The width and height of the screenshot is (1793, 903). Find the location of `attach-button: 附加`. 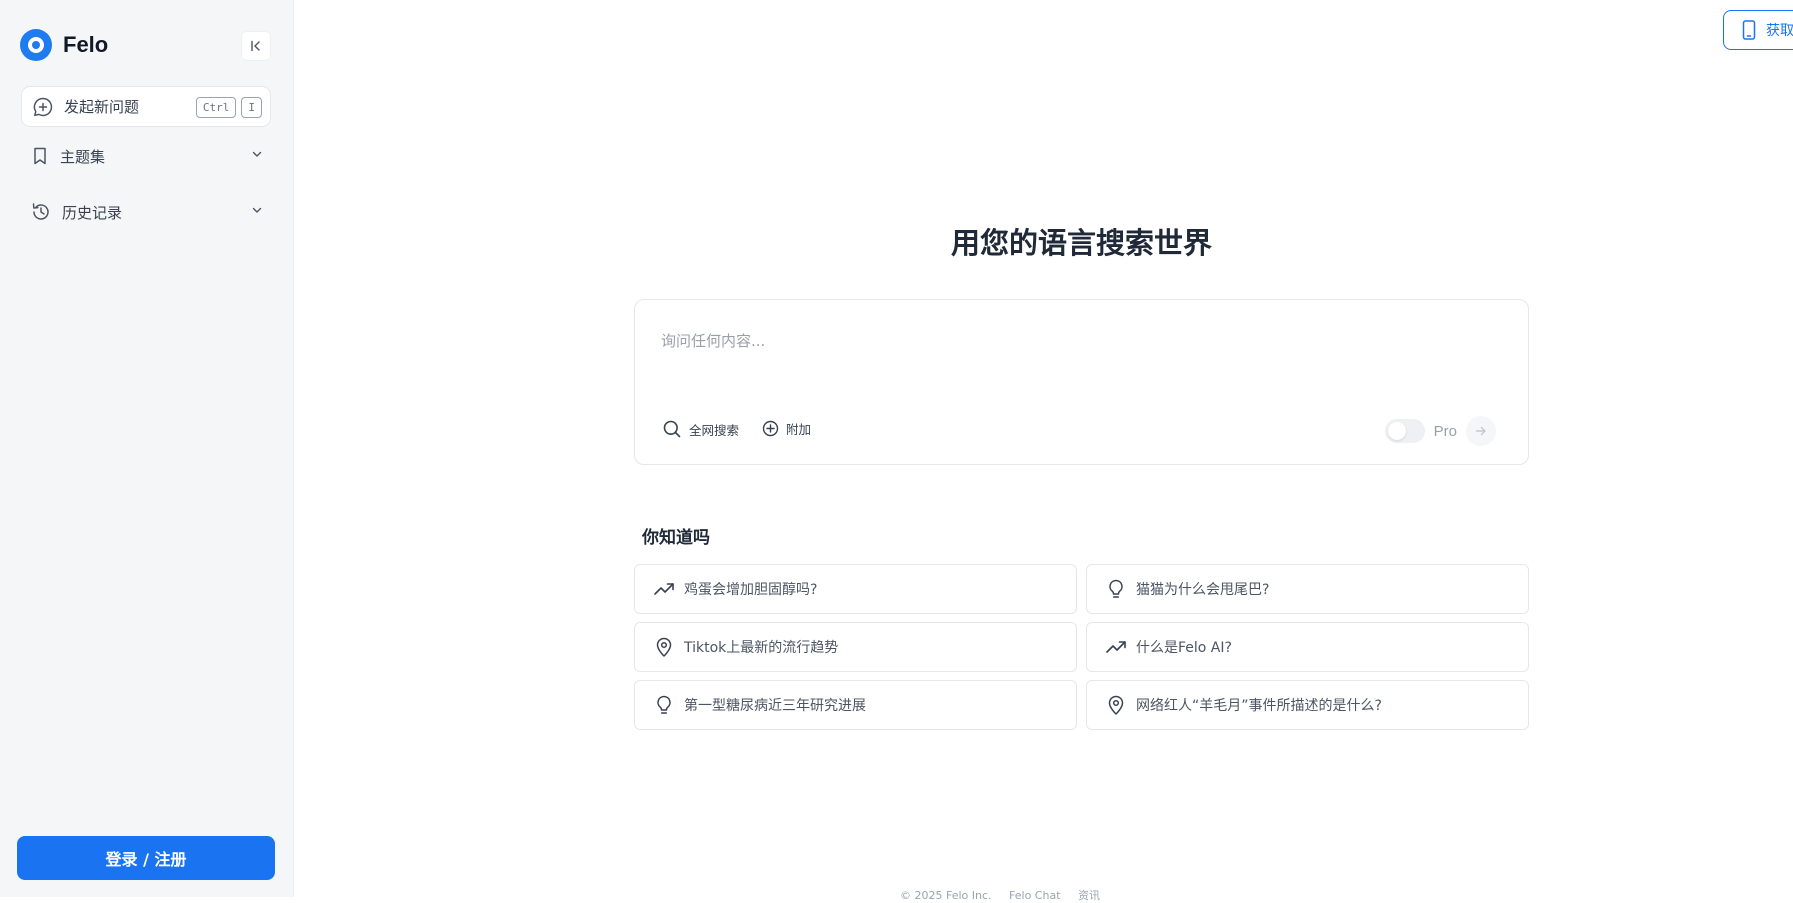

attach-button: 附加 is located at coordinates (786, 428).